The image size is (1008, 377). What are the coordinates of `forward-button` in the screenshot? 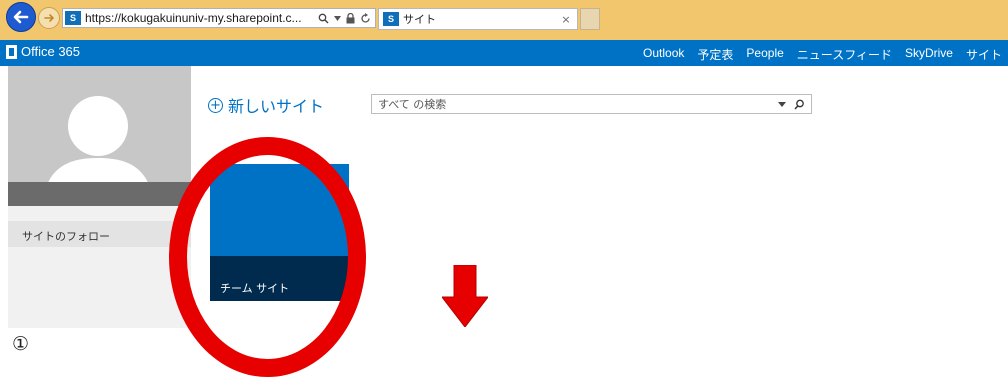 It's located at (49, 18).